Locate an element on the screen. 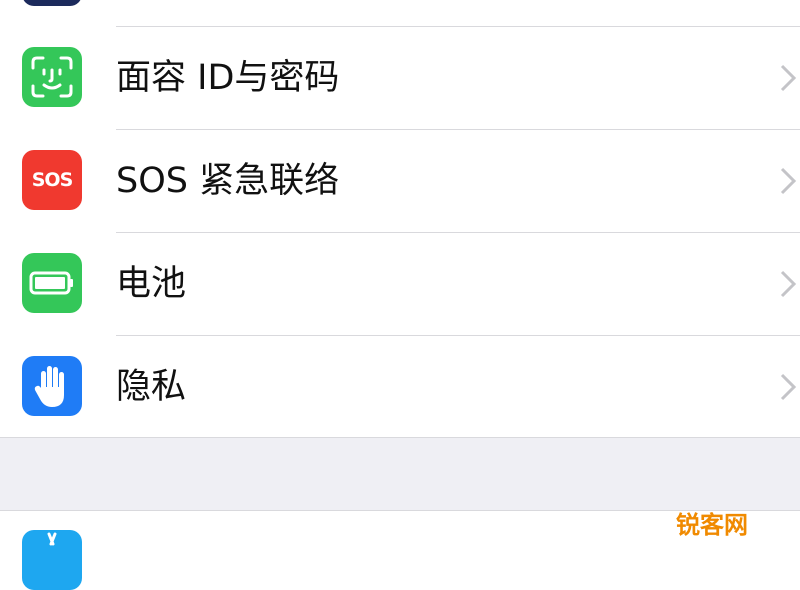  sos-icon: SOS is located at coordinates (52, 180).